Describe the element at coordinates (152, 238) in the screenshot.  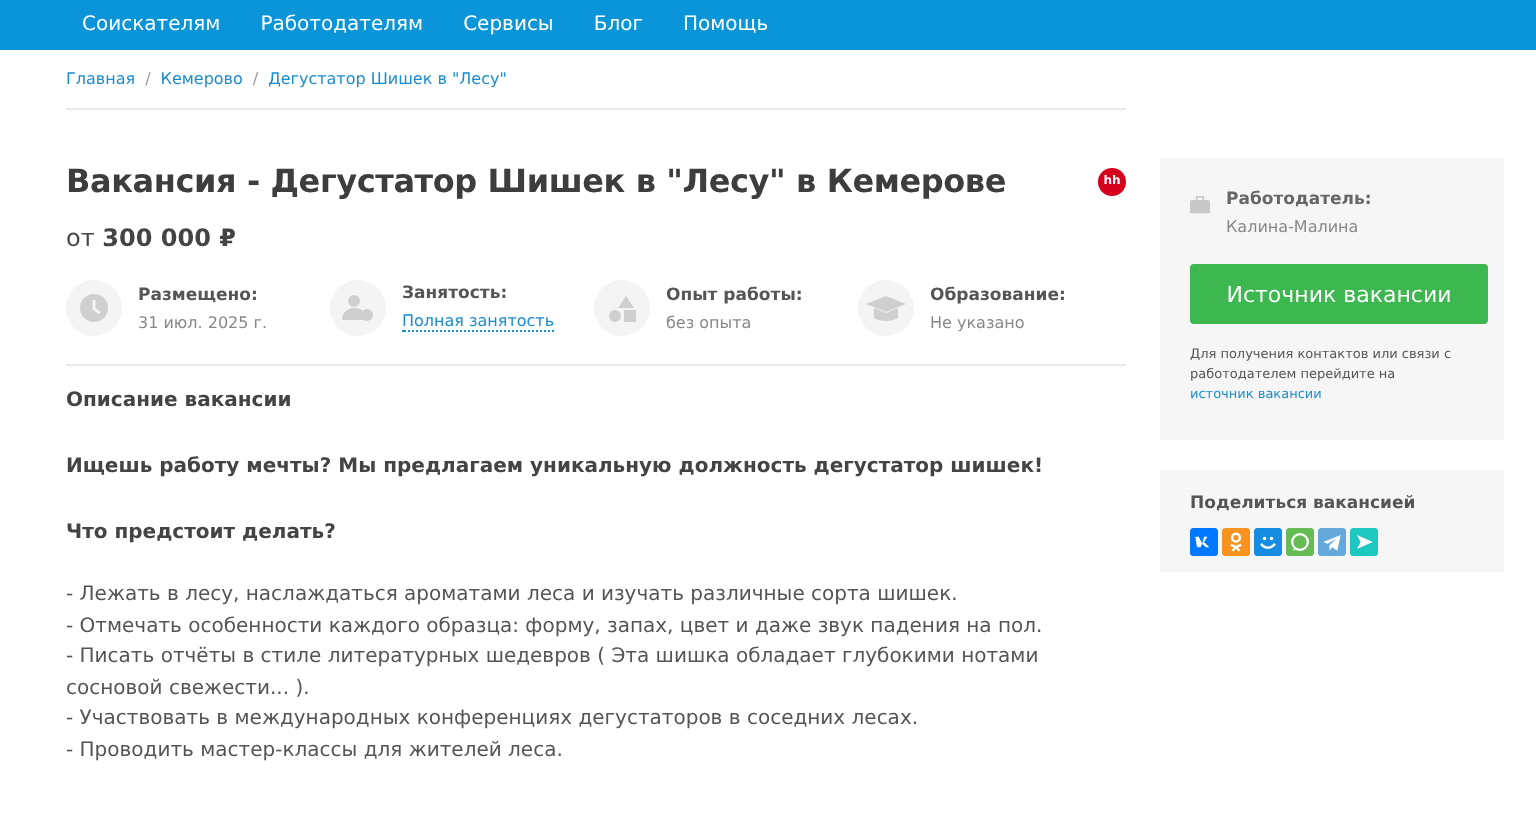
I see `salary: от 300 000 ₽` at that location.